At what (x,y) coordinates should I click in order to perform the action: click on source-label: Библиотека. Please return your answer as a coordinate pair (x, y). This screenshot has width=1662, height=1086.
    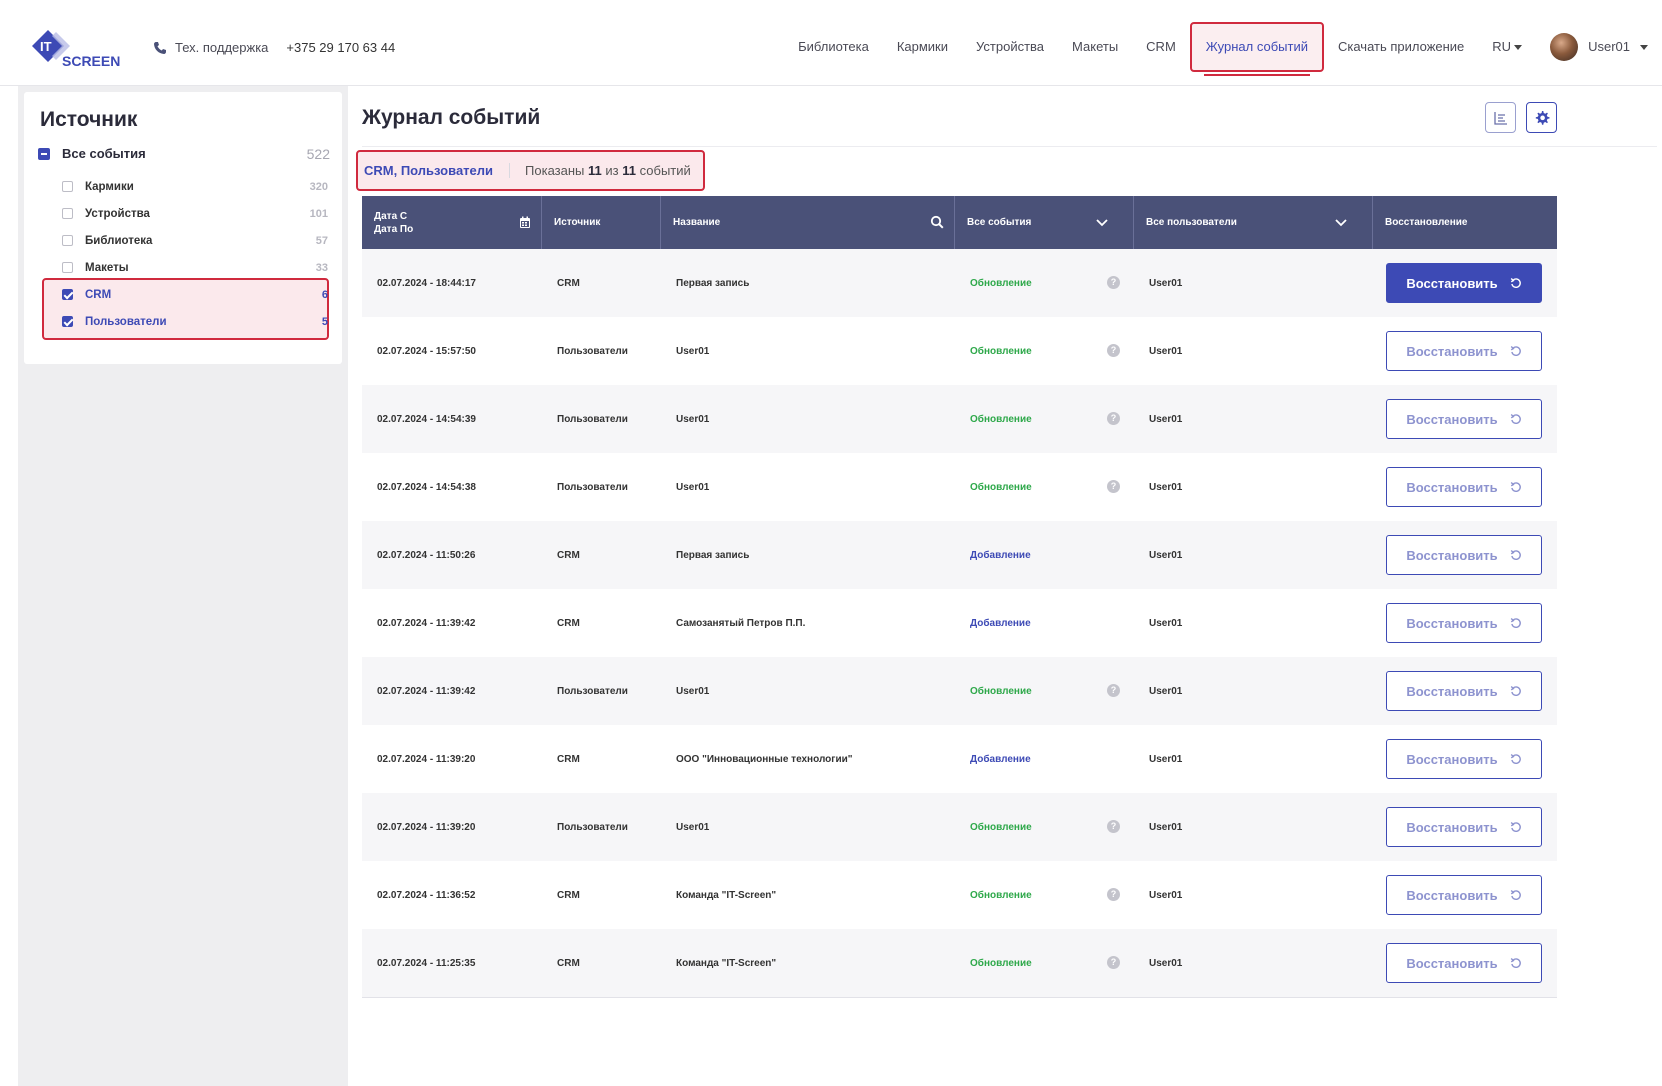
    Looking at the image, I should click on (119, 240).